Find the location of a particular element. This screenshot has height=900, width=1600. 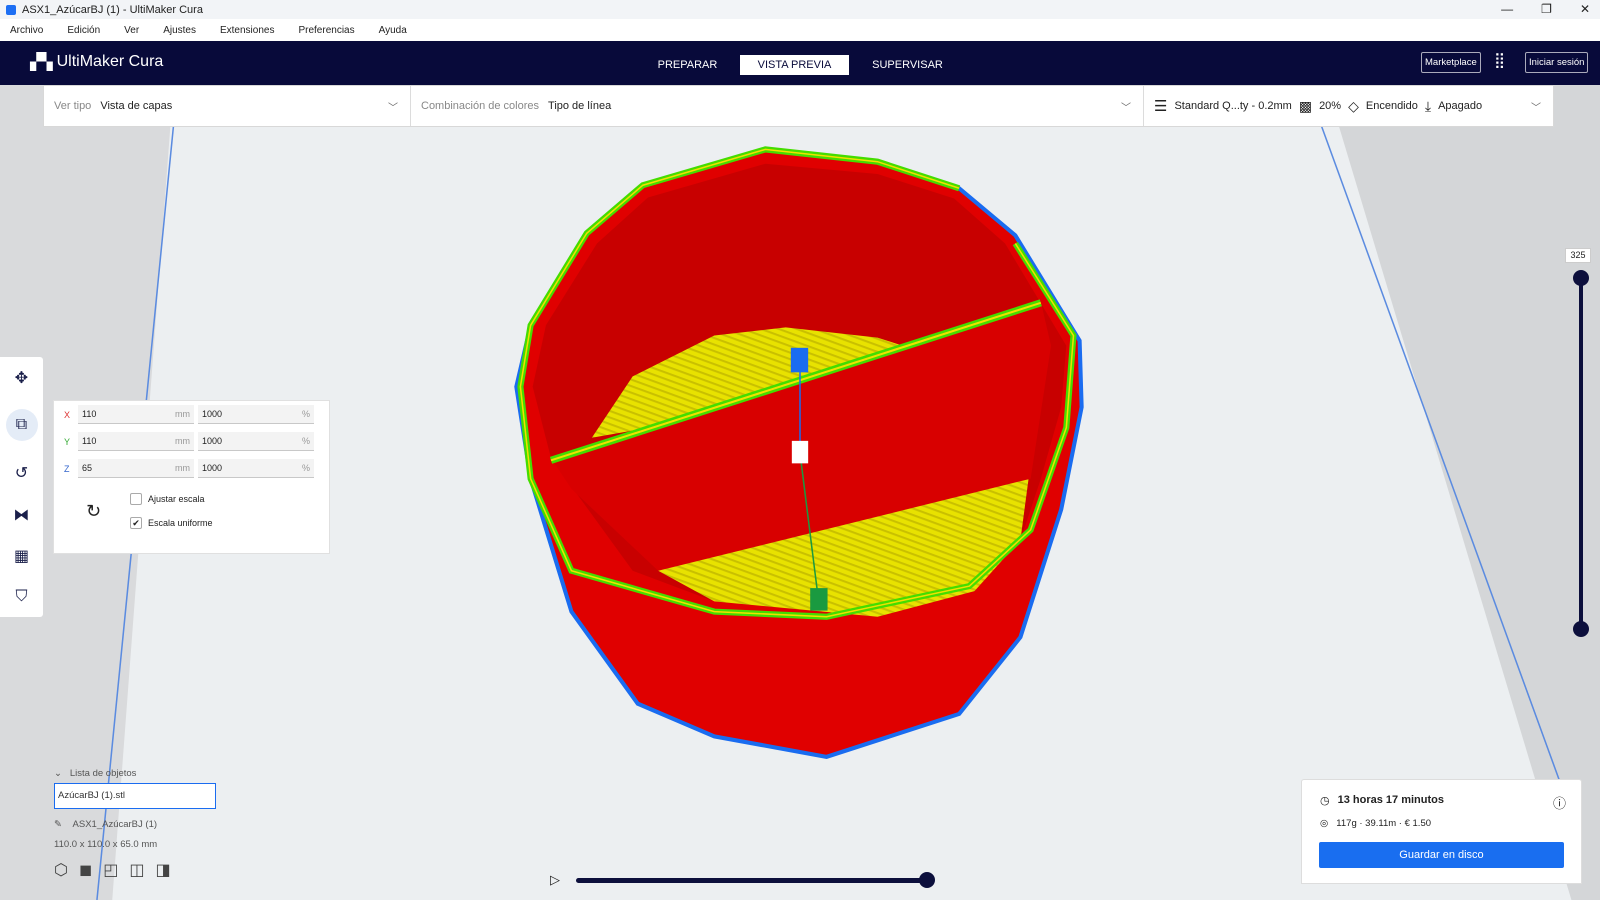

window-title: ASX1_AzúcarBJ (1) - UltiMaker Cura is located at coordinates (112, 9).